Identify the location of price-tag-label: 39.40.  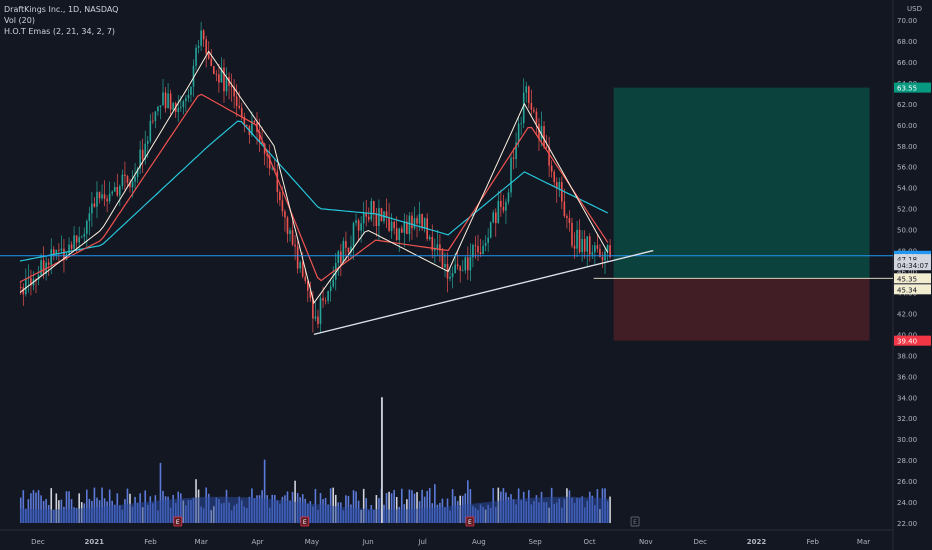
(907, 342).